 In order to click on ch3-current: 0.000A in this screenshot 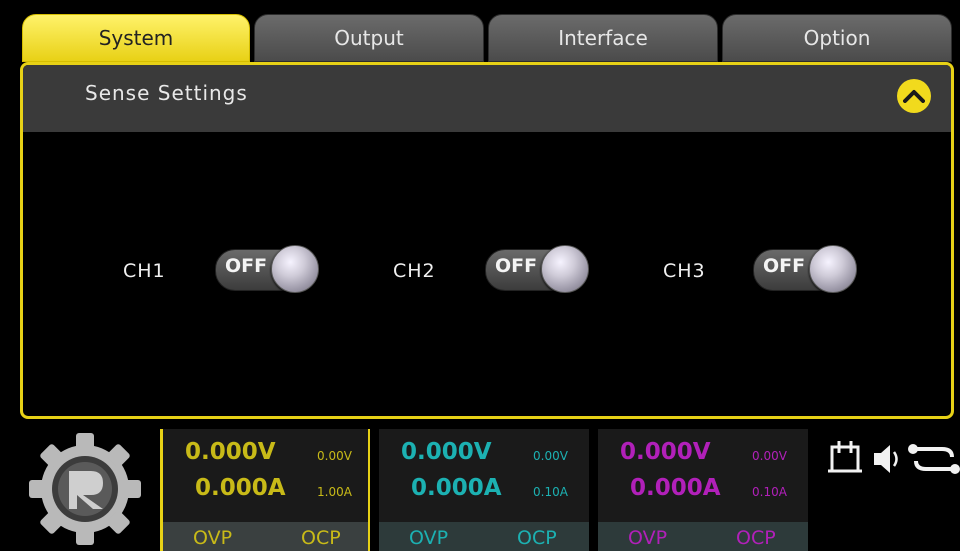, I will do `click(675, 488)`.